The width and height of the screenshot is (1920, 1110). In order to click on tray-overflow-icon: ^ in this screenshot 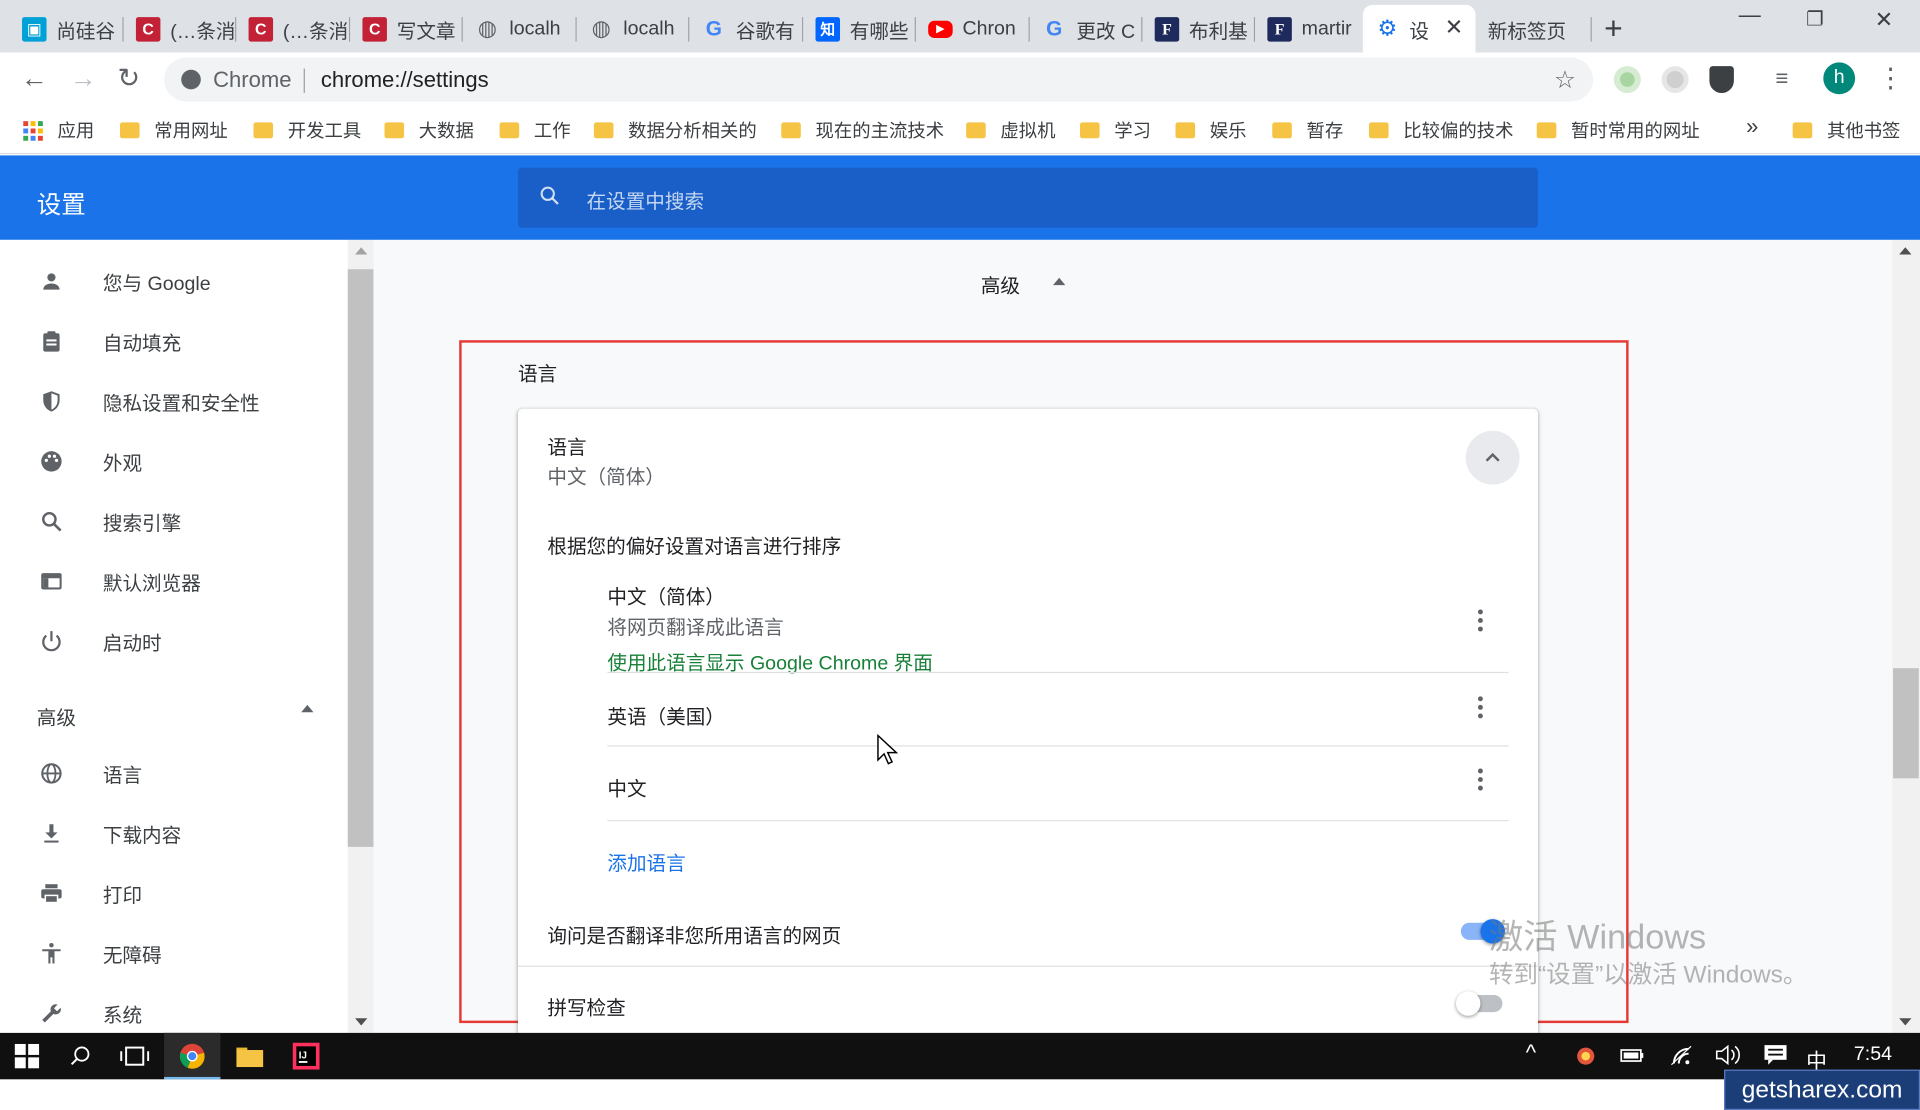, I will do `click(1531, 1053)`.